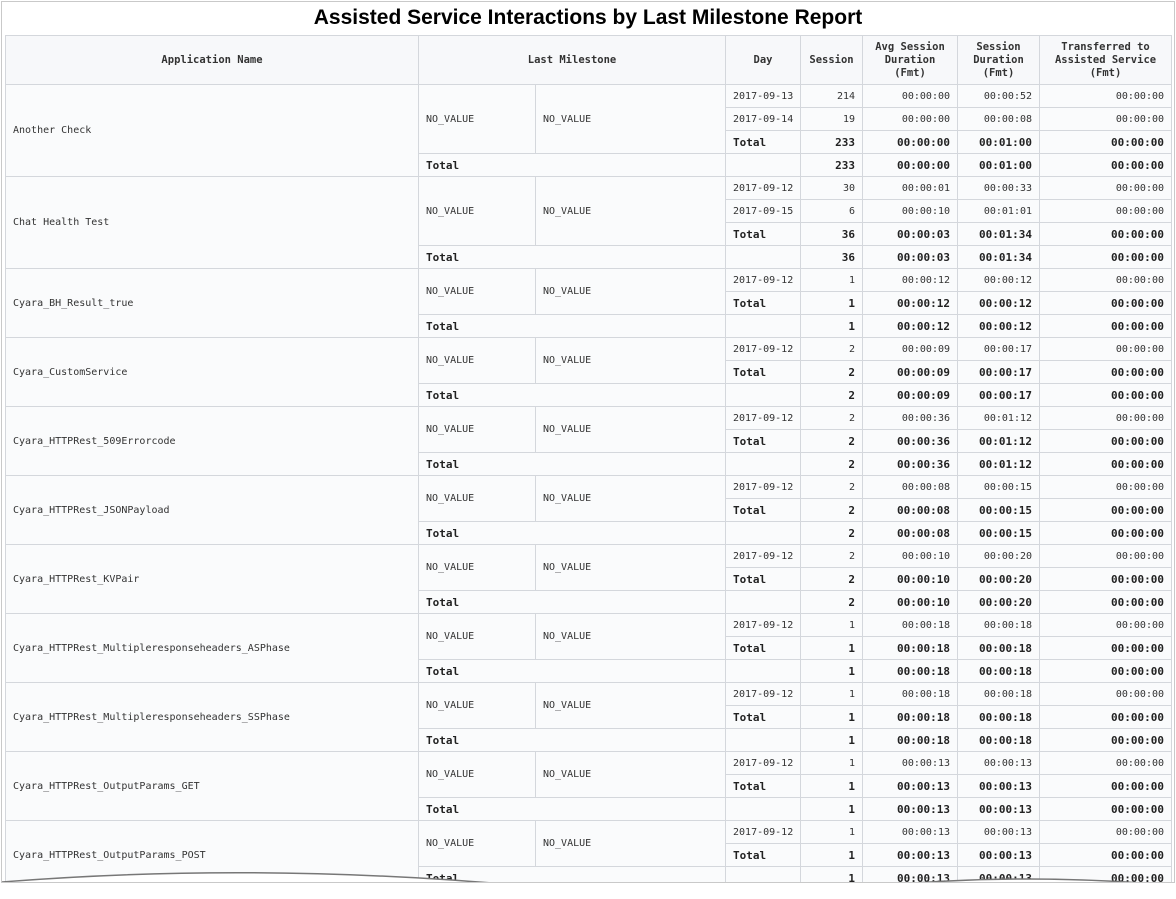 The image size is (1176, 899). Describe the element at coordinates (999, 349) in the screenshot. I see `session-duration-cell: 00:00:17` at that location.